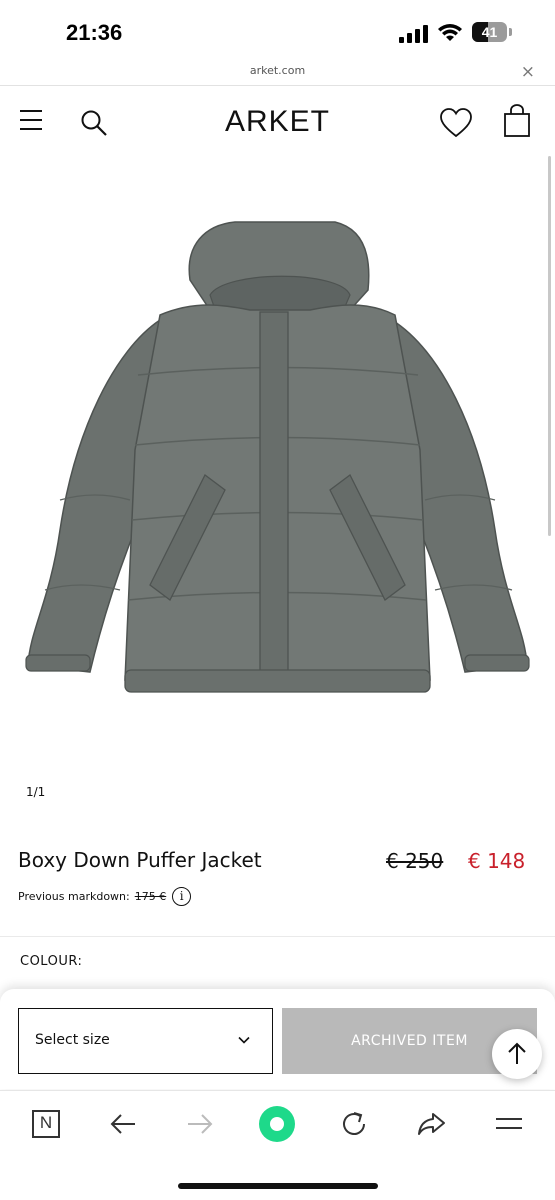 This screenshot has width=555, height=1200. I want to click on arrow-up-icon, so click(517, 1053).